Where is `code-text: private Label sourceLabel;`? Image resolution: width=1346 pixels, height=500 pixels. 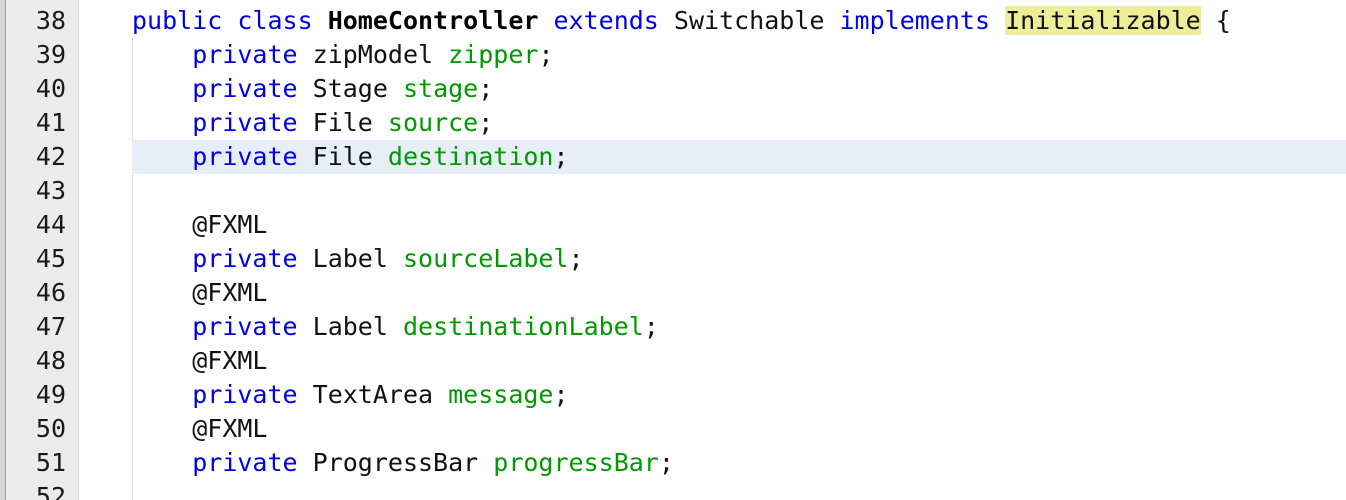 code-text: private Label sourceLabel; is located at coordinates (358, 259).